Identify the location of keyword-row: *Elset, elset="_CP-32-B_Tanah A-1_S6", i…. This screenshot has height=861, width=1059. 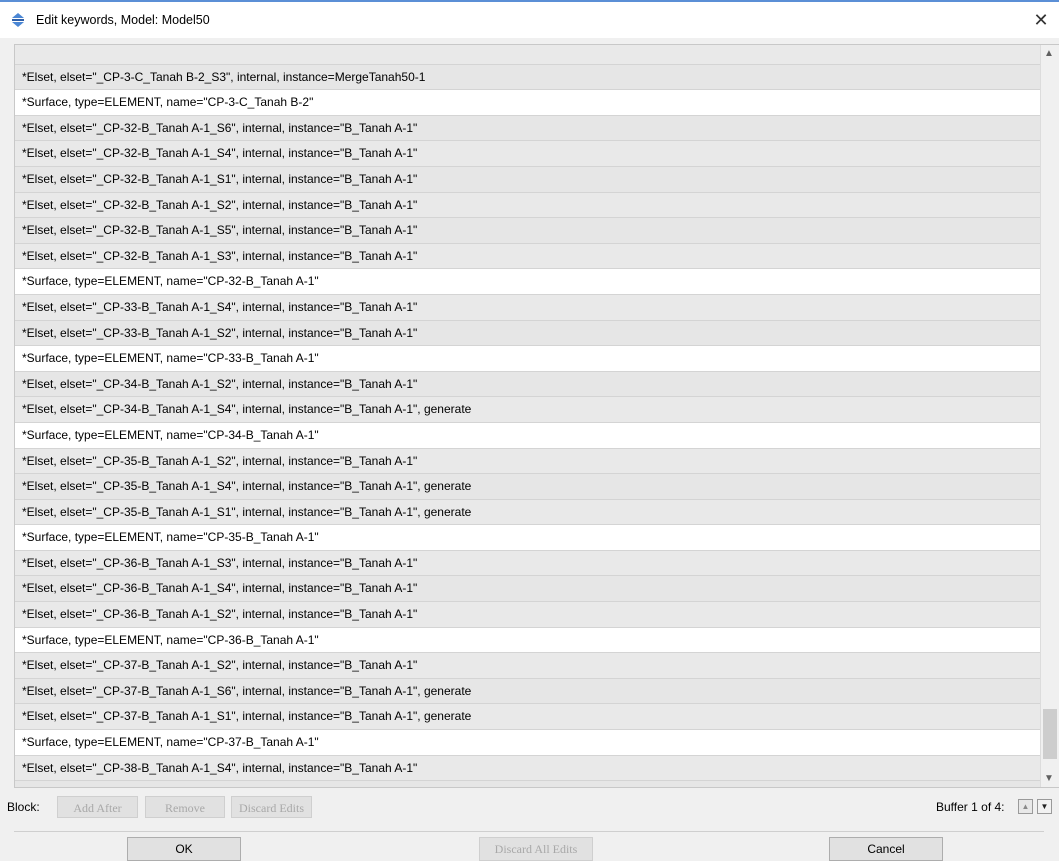
(527, 128).